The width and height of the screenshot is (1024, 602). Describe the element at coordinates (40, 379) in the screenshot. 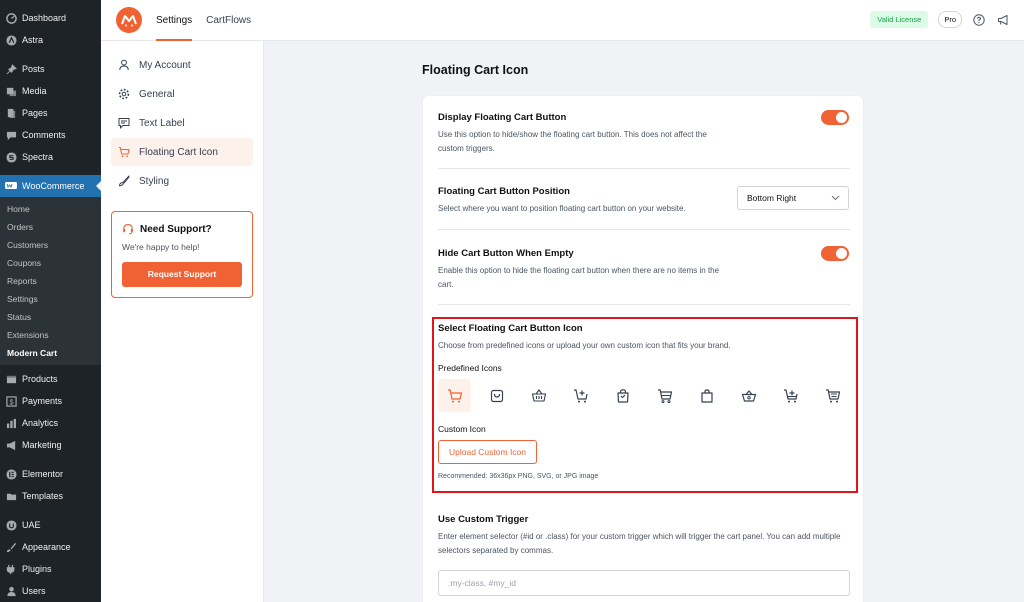

I see `wp-menu-label: Products` at that location.